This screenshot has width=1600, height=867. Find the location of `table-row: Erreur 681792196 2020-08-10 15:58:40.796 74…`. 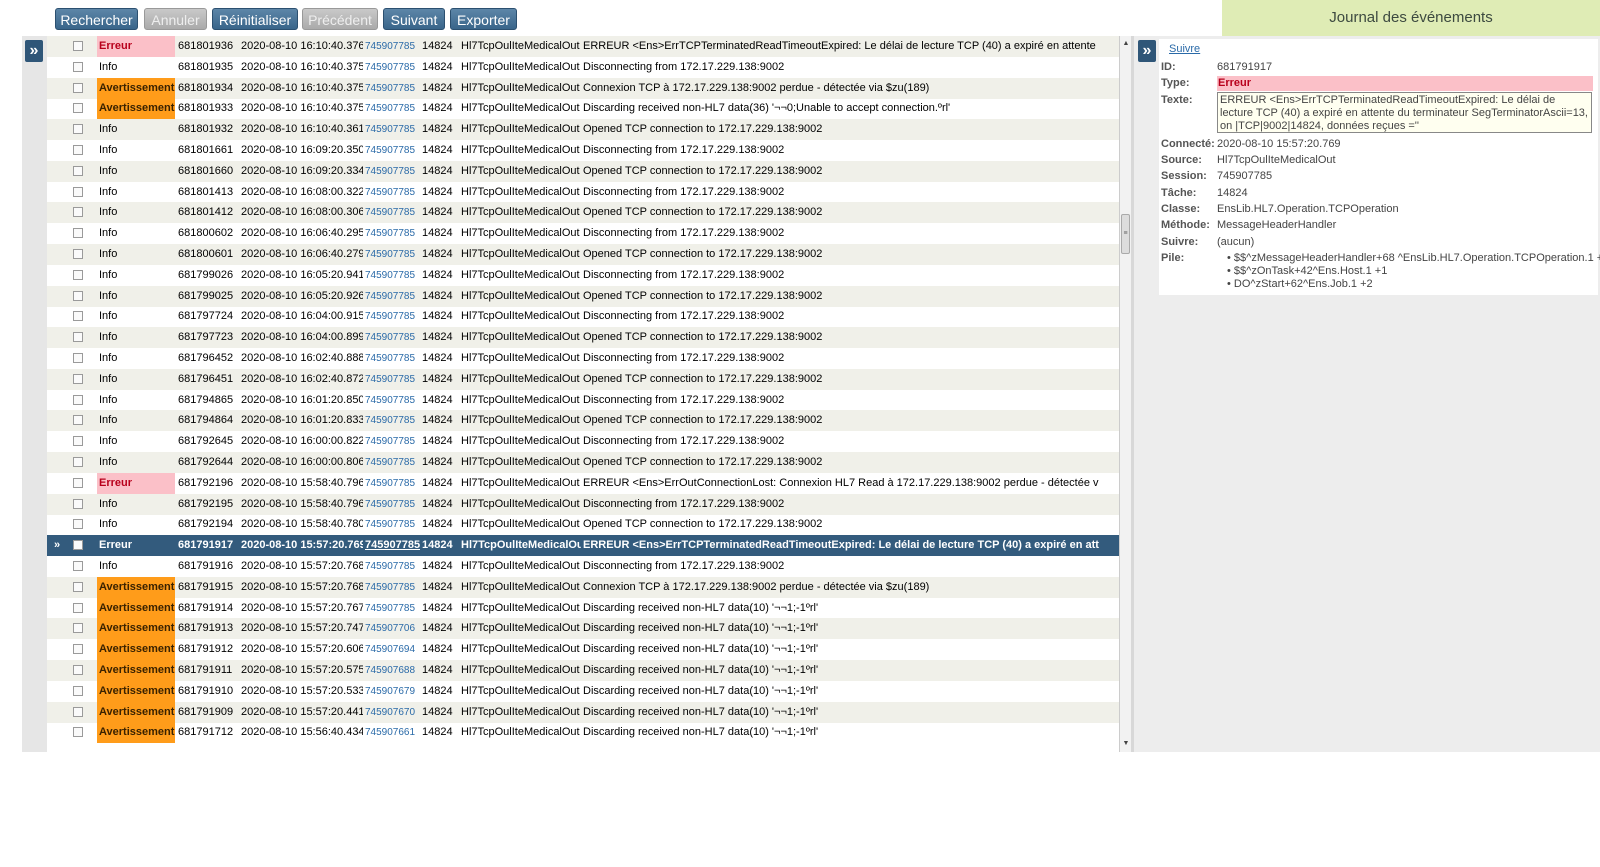

table-row: Erreur 681792196 2020-08-10 15:58:40.796 74… is located at coordinates (583, 483).